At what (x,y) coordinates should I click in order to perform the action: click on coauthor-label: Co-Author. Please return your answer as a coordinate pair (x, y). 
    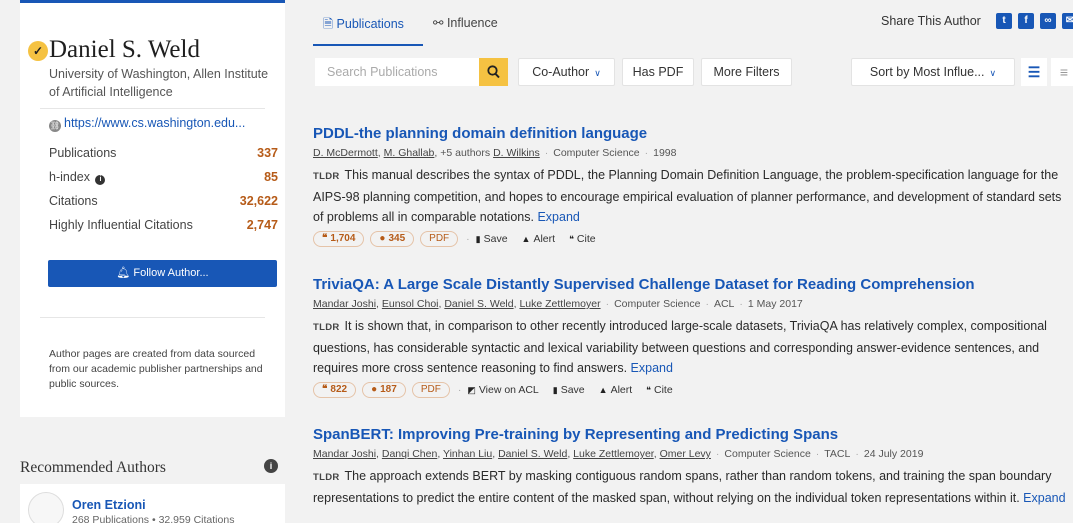
    Looking at the image, I should click on (561, 72).